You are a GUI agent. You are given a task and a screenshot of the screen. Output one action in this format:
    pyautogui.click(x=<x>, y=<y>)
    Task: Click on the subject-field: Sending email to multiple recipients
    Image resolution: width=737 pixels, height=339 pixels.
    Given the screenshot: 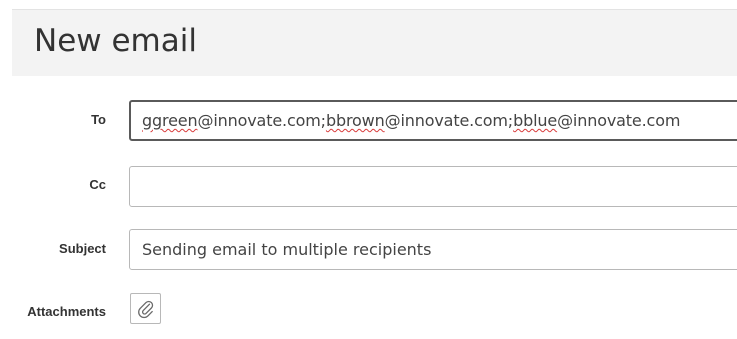 What is the action you would take?
    pyautogui.click(x=433, y=249)
    